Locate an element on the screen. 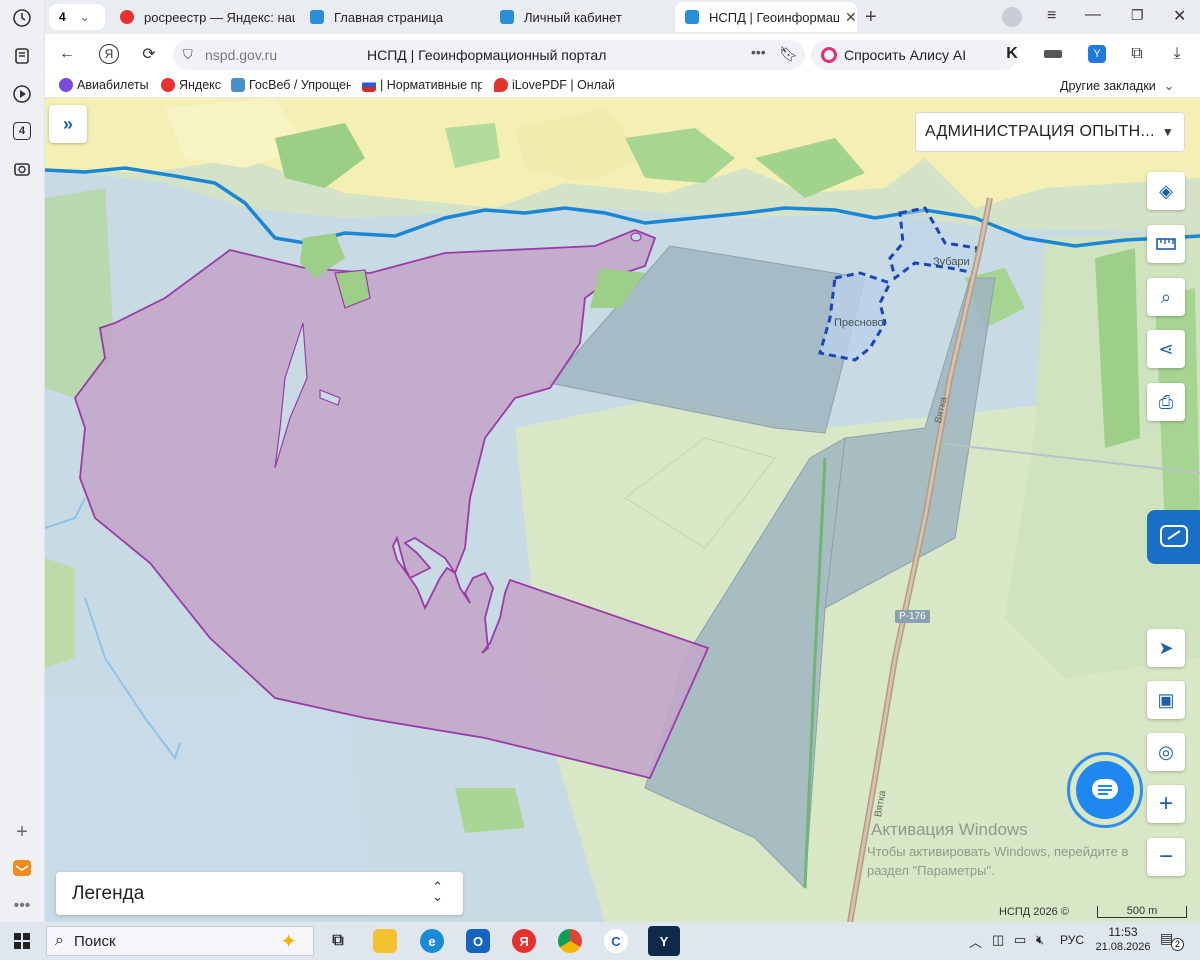 This screenshot has width=1200, height=960. other-bookmarks: Другие закладки ⌄ is located at coordinates (1117, 86).